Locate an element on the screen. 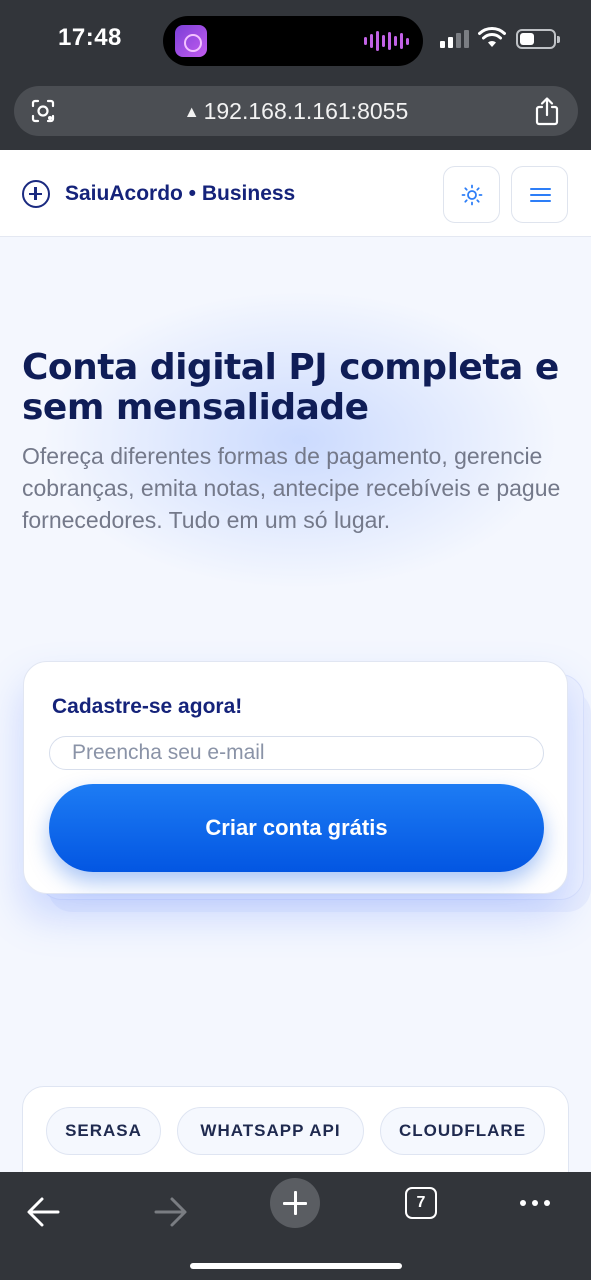 This screenshot has width=591, height=1280. new-tab-plus-icon is located at coordinates (295, 1203).